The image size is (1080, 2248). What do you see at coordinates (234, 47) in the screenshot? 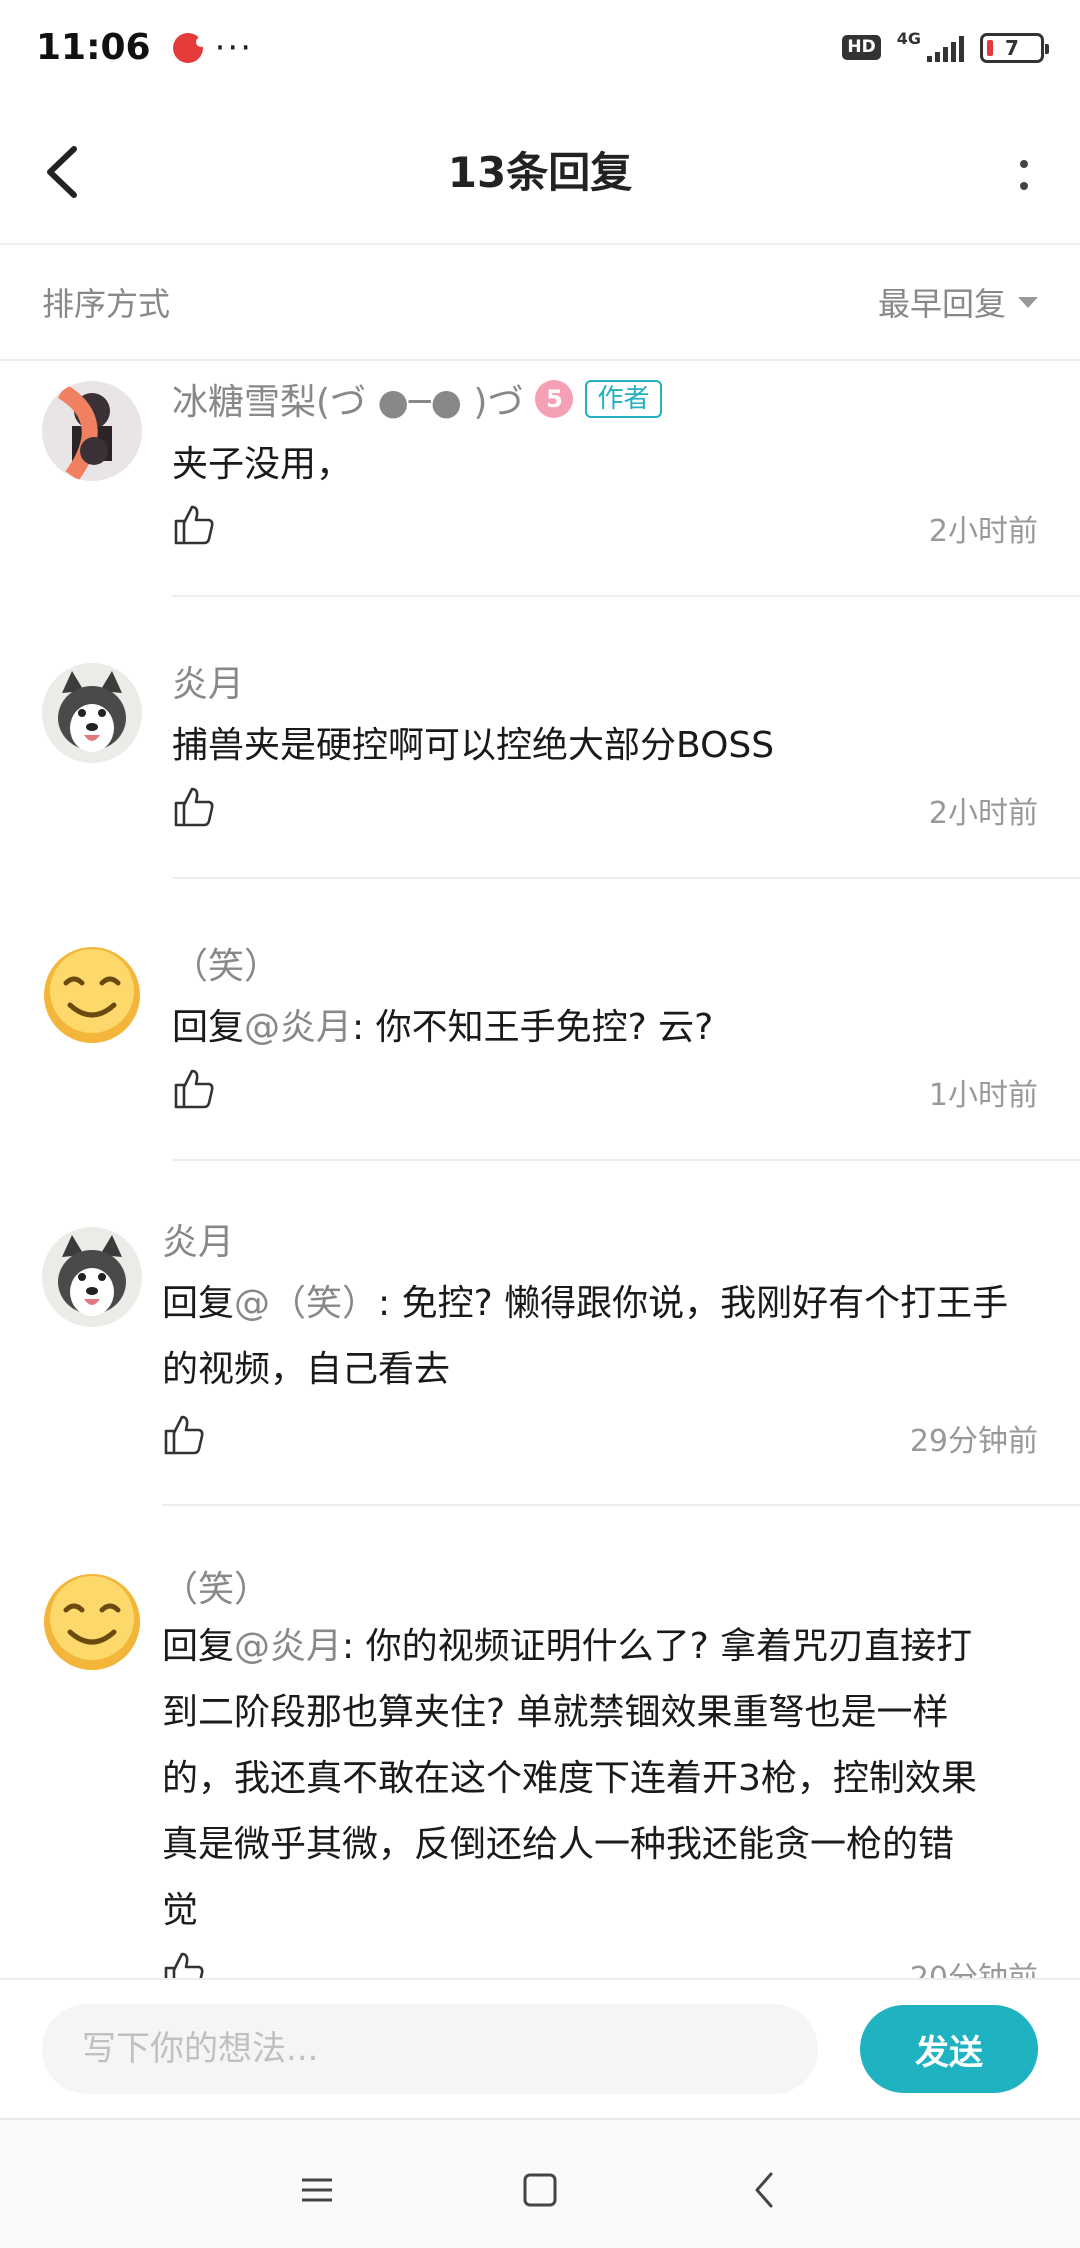
I see `status-more-icon: ···` at bounding box center [234, 47].